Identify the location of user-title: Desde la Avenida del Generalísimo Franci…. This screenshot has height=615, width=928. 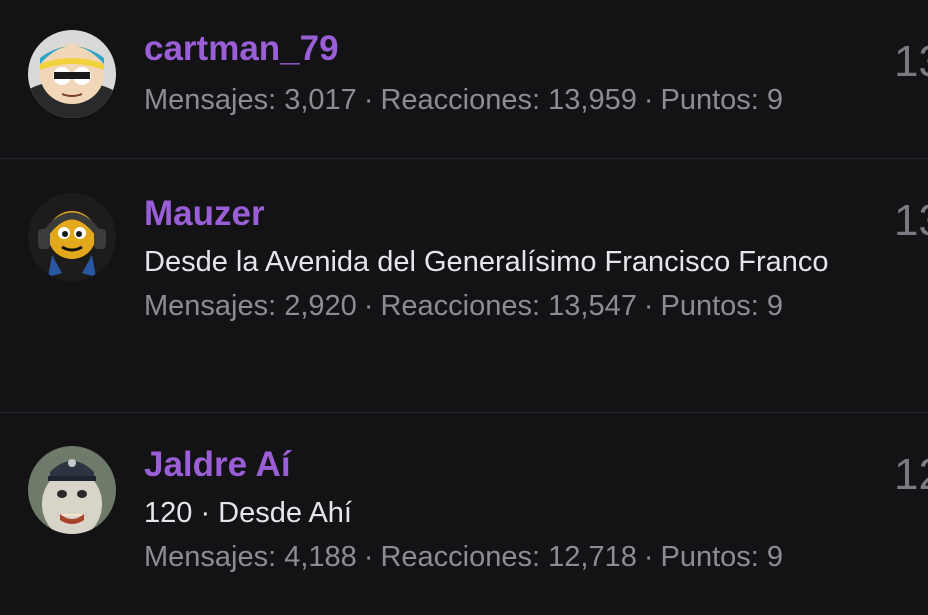
(486, 262).